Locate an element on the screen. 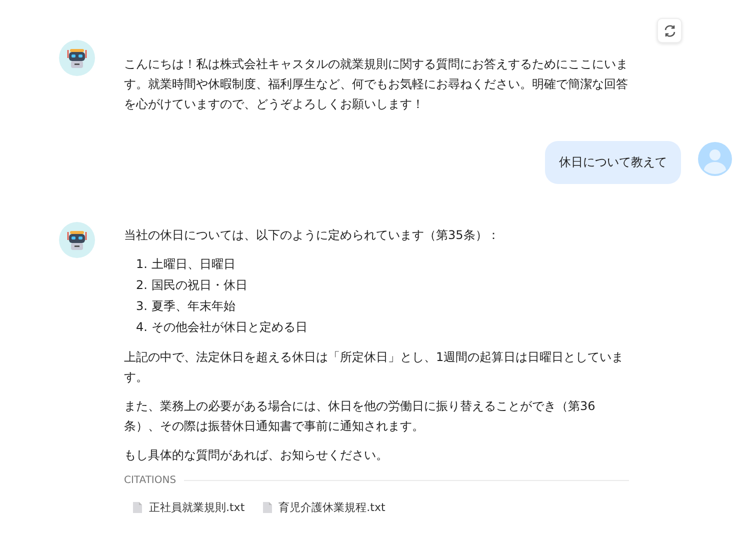  message-text: もし具体的な質問があれば、お知らせください。 is located at coordinates (256, 455).